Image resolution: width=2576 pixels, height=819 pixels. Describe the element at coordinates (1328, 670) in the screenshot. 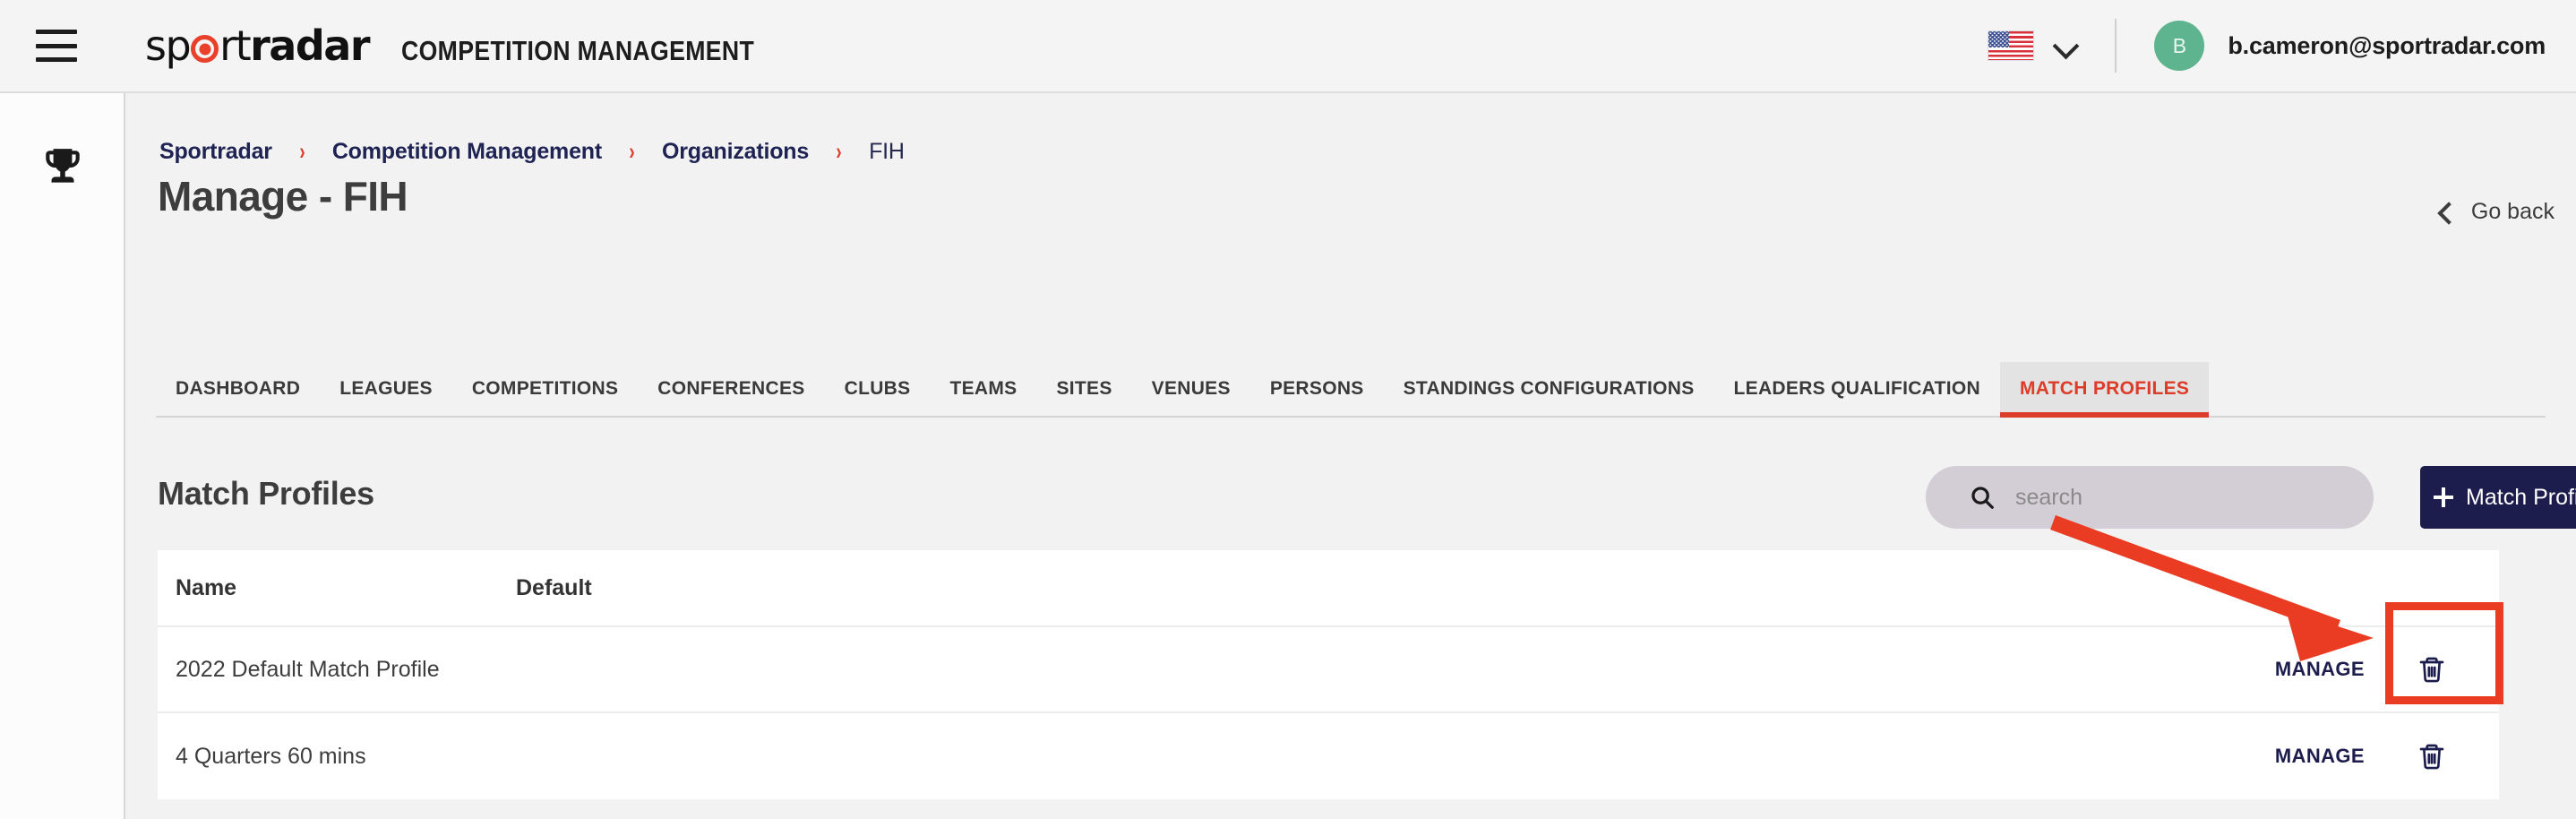

I see `table-row: 2022 Default Match Profile MANAGE` at that location.